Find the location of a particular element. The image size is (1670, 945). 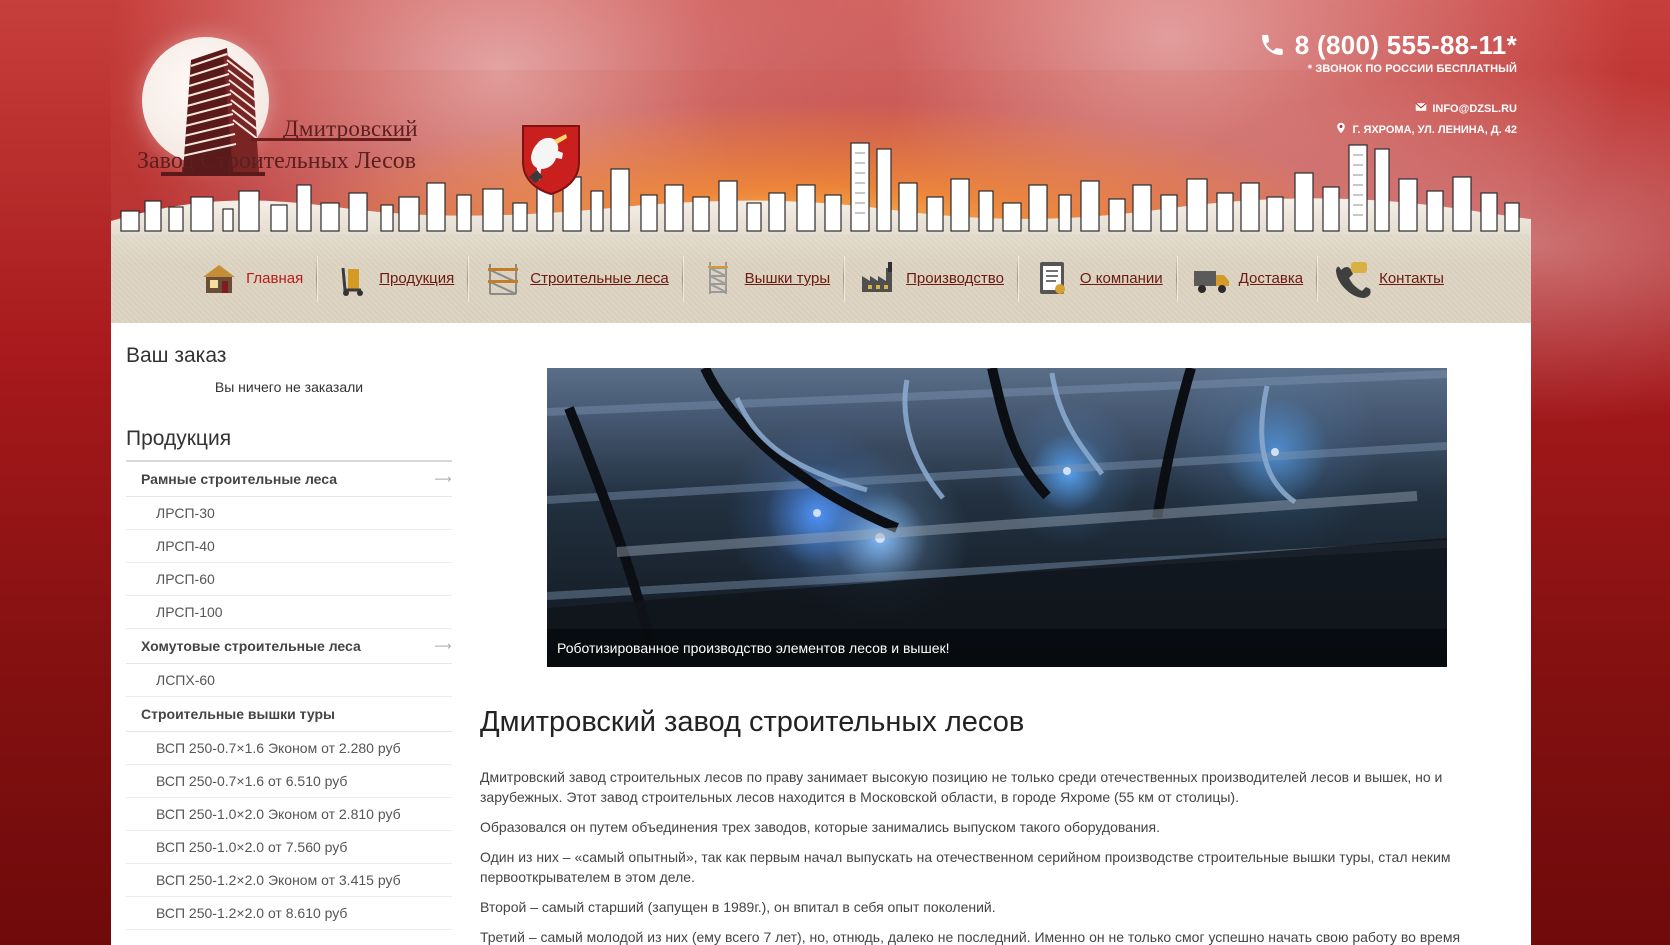

category-towers: Строительные вышки туры is located at coordinates (289, 714).